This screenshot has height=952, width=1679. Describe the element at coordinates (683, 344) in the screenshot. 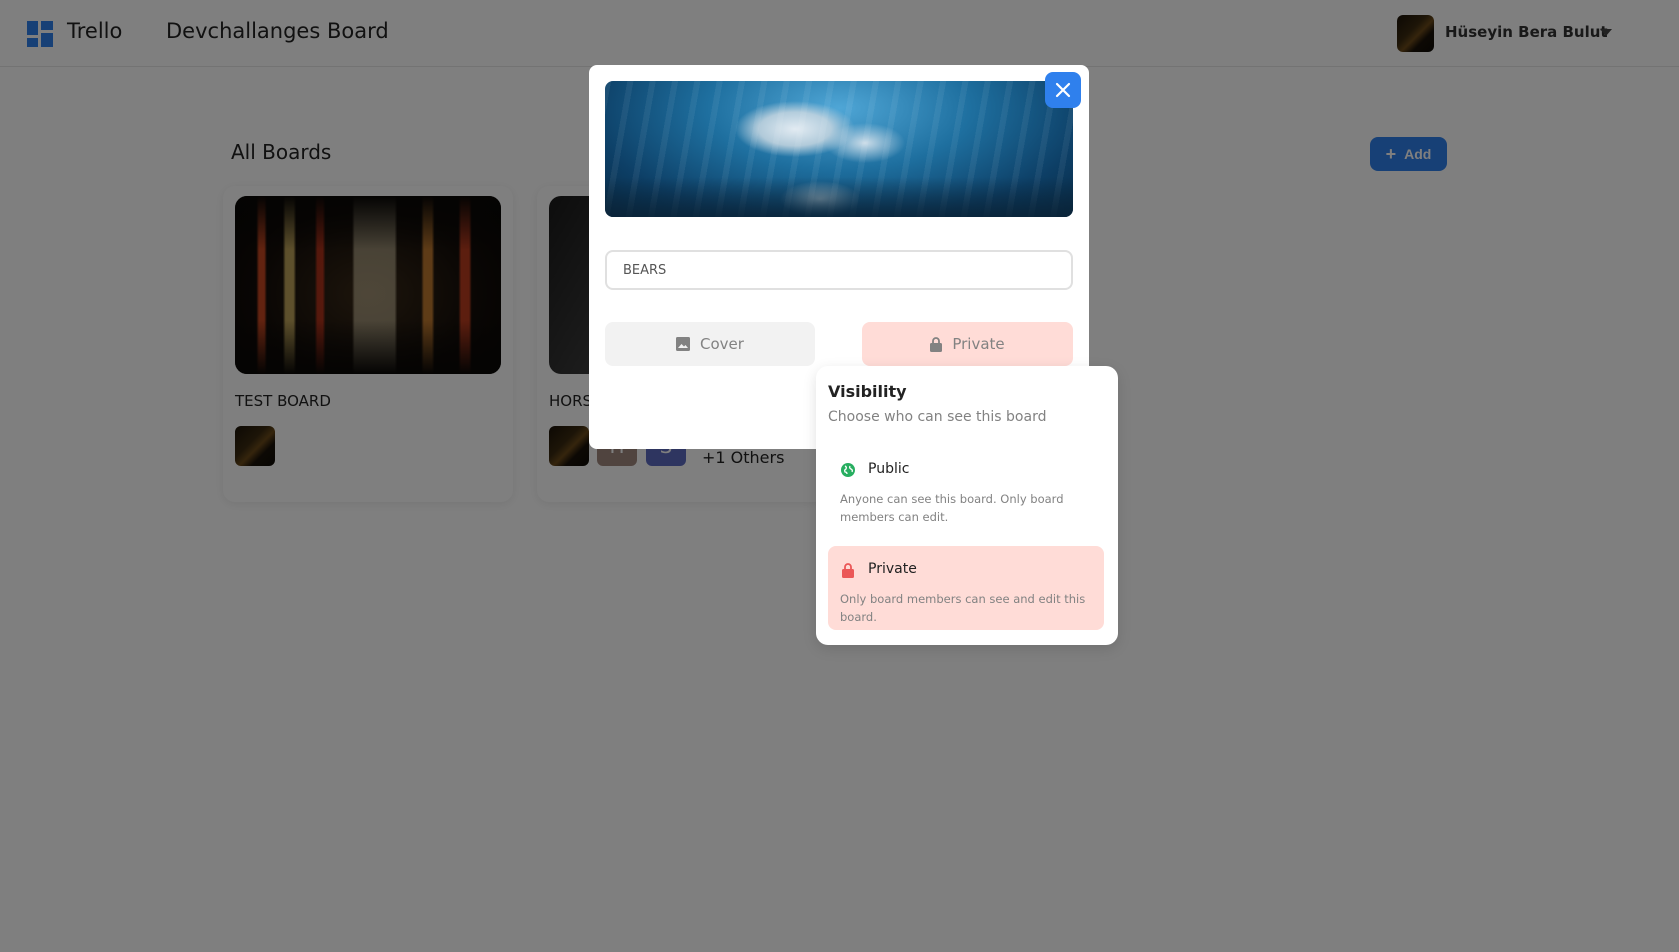

I see `image-icon` at that location.